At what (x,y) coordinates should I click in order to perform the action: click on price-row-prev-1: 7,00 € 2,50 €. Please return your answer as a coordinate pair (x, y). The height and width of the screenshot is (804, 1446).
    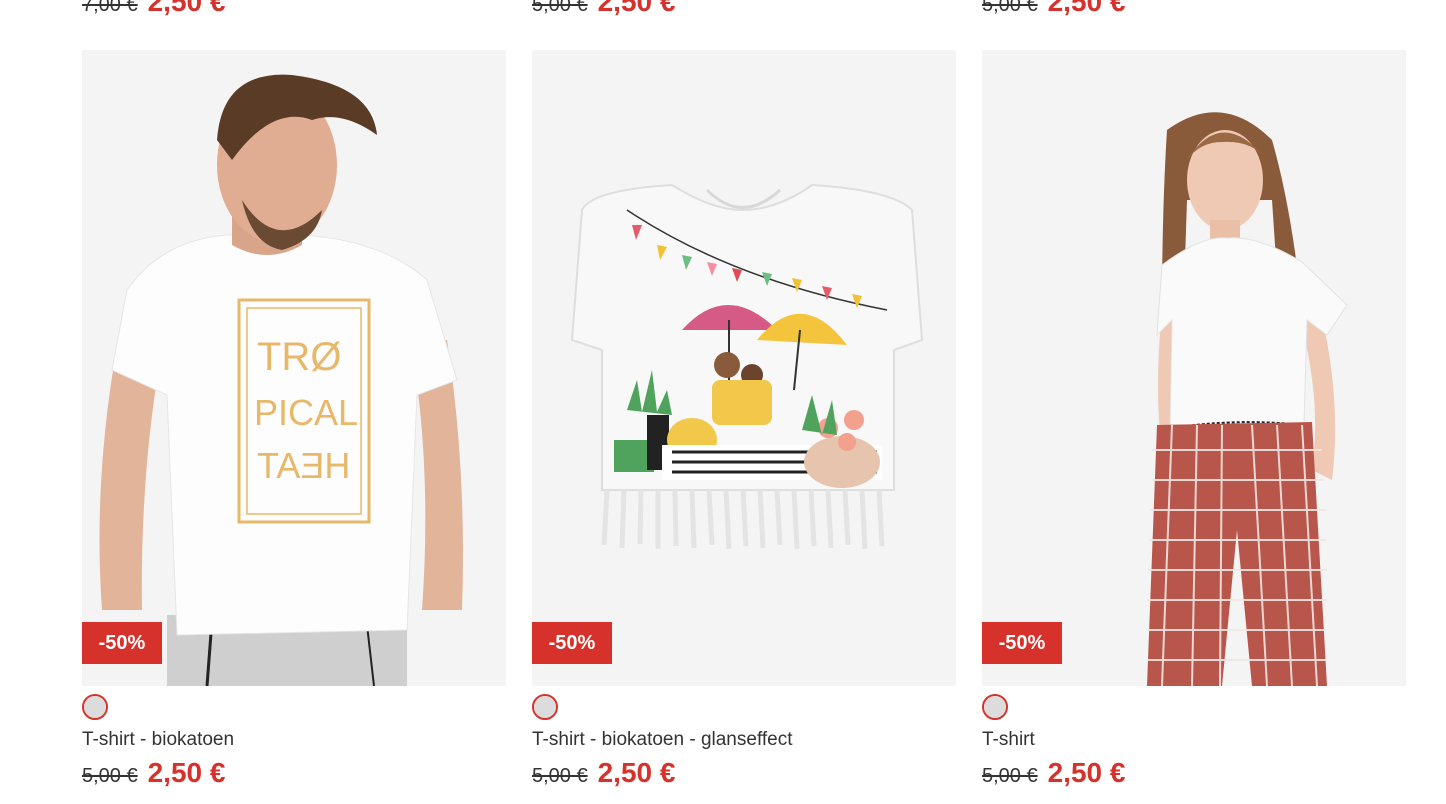
    Looking at the image, I should click on (153, 9).